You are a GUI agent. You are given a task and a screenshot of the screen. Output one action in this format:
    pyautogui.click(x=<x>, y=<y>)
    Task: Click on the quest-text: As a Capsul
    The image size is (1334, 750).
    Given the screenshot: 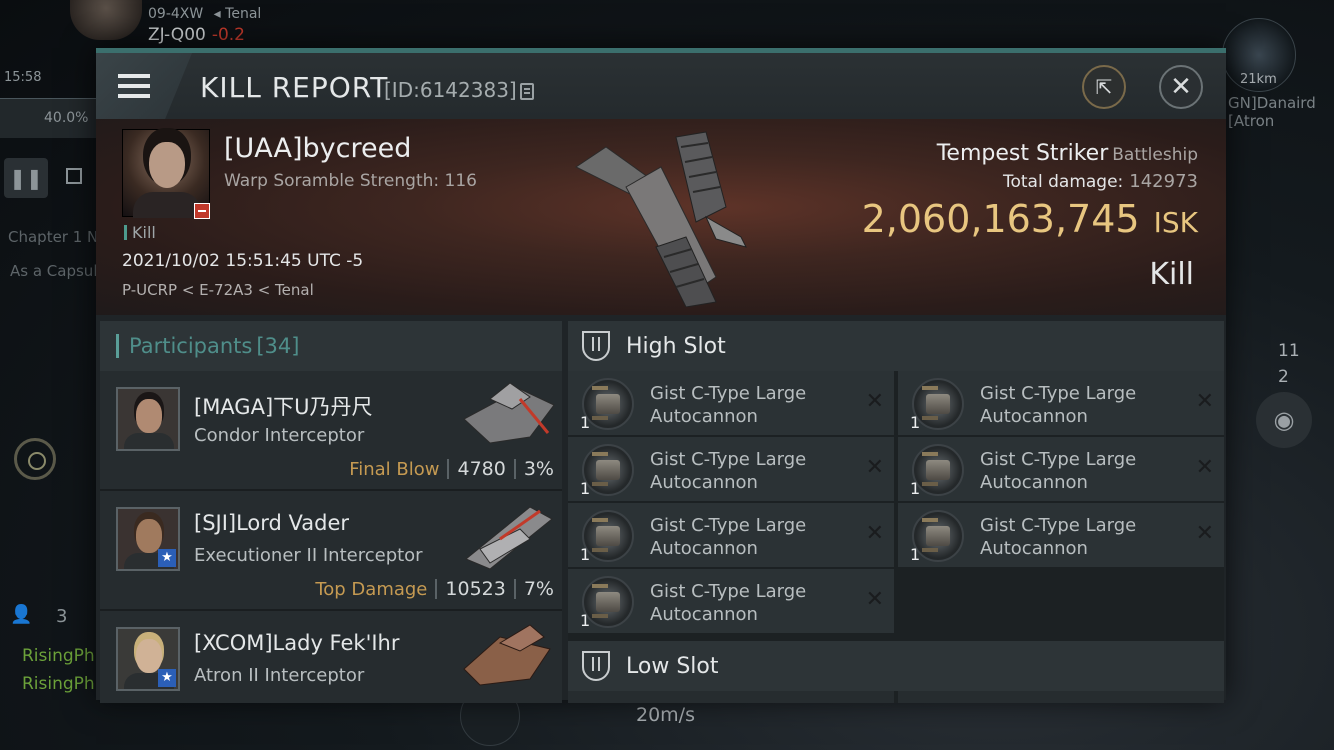 What is the action you would take?
    pyautogui.click(x=54, y=271)
    